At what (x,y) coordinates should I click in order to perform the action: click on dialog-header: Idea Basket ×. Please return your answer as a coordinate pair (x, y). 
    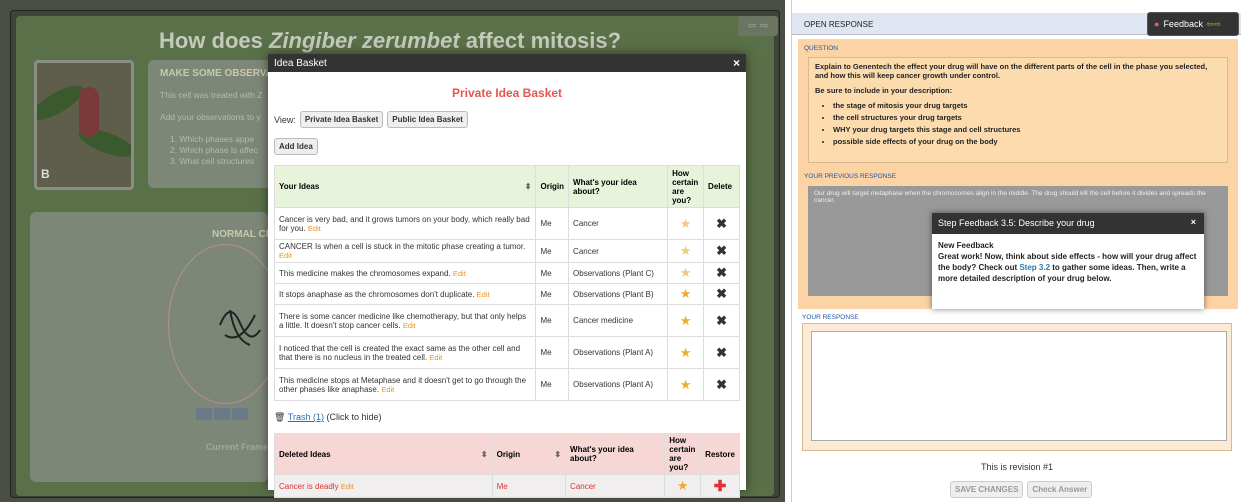
    Looking at the image, I should click on (507, 63).